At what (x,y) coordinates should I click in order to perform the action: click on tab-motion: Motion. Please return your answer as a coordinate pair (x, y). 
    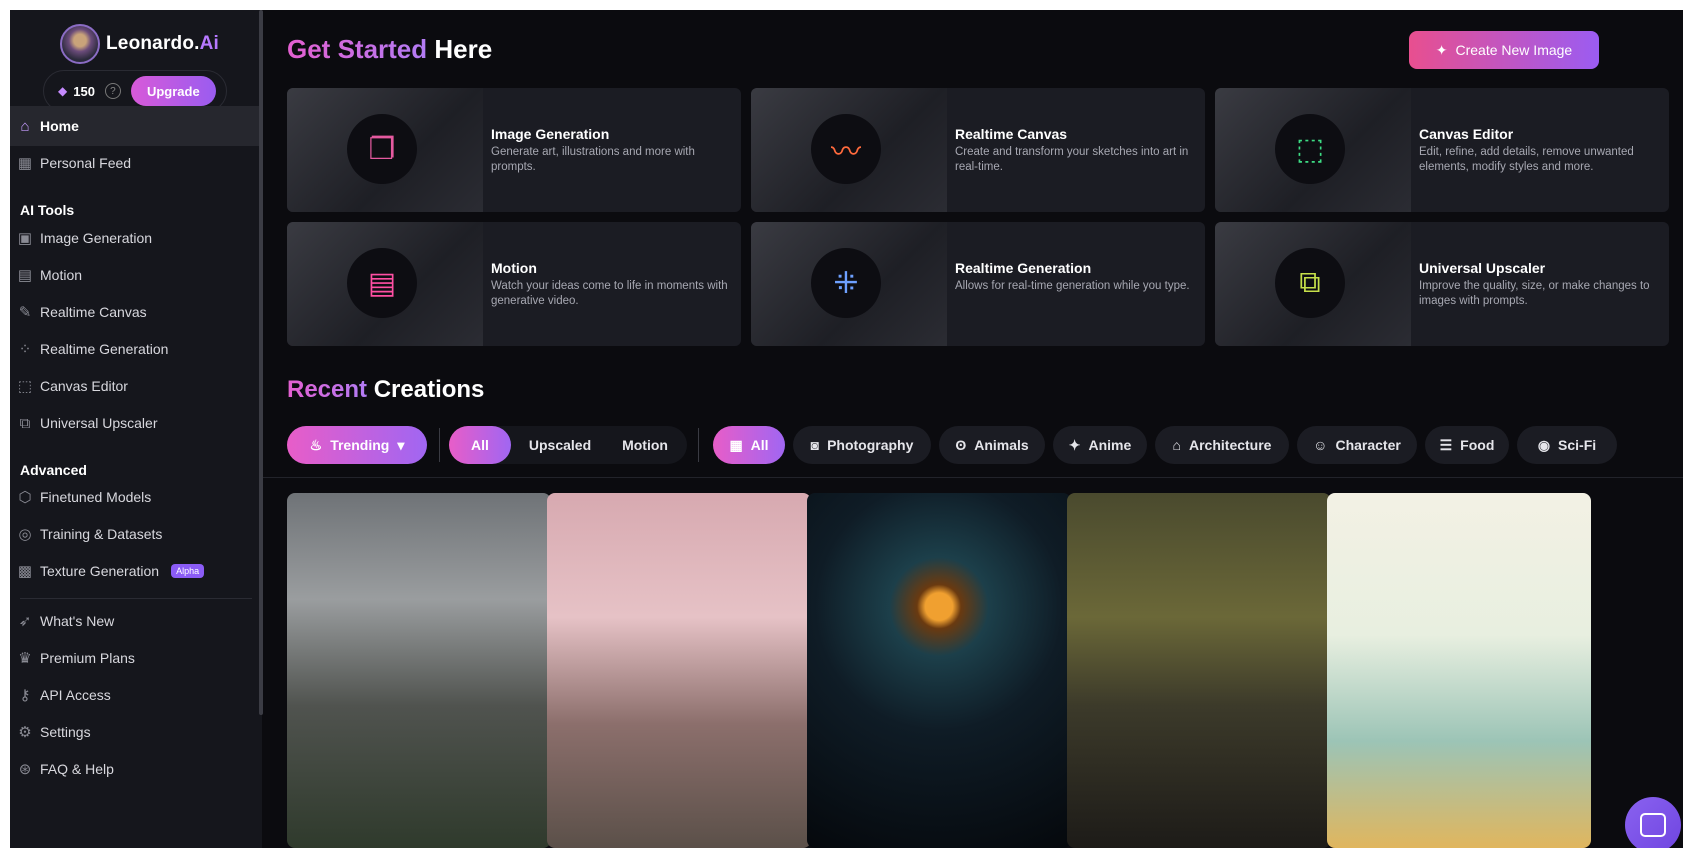
    Looking at the image, I should click on (645, 445).